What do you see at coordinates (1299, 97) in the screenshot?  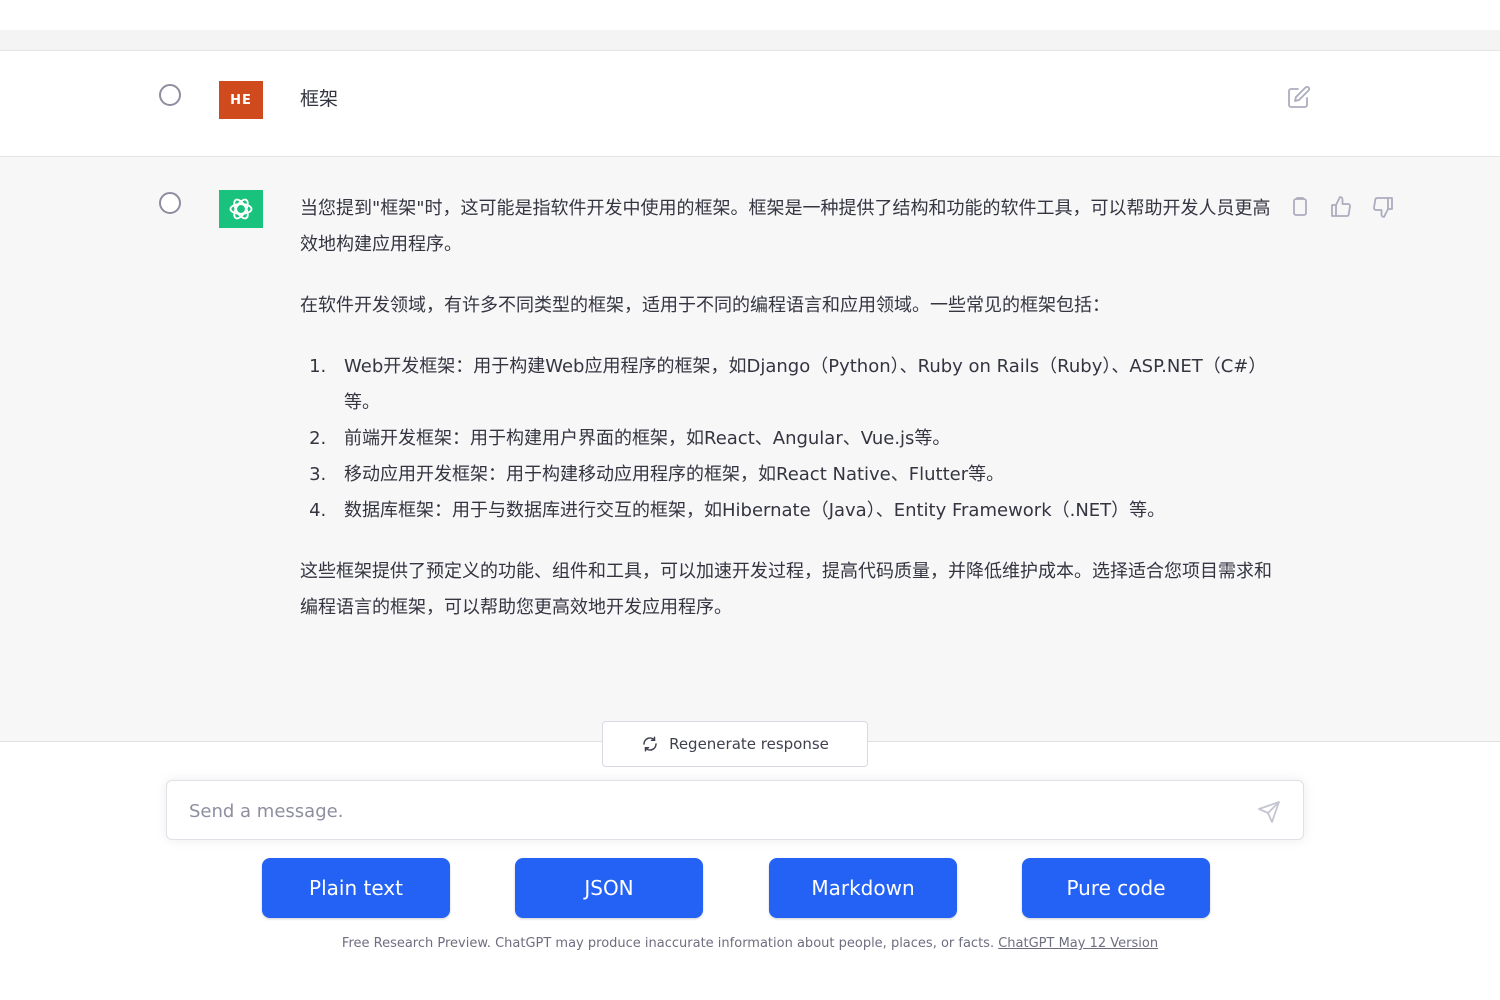 I see `edit-icon` at bounding box center [1299, 97].